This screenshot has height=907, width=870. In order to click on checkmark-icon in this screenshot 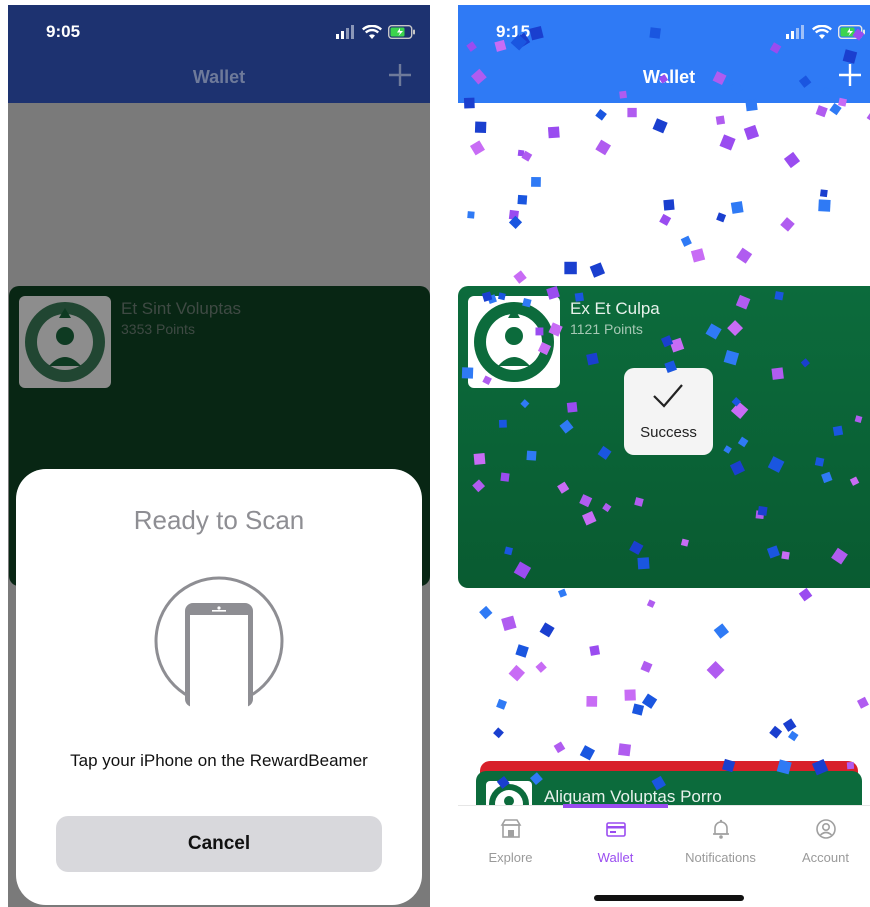, I will do `click(668, 396)`.